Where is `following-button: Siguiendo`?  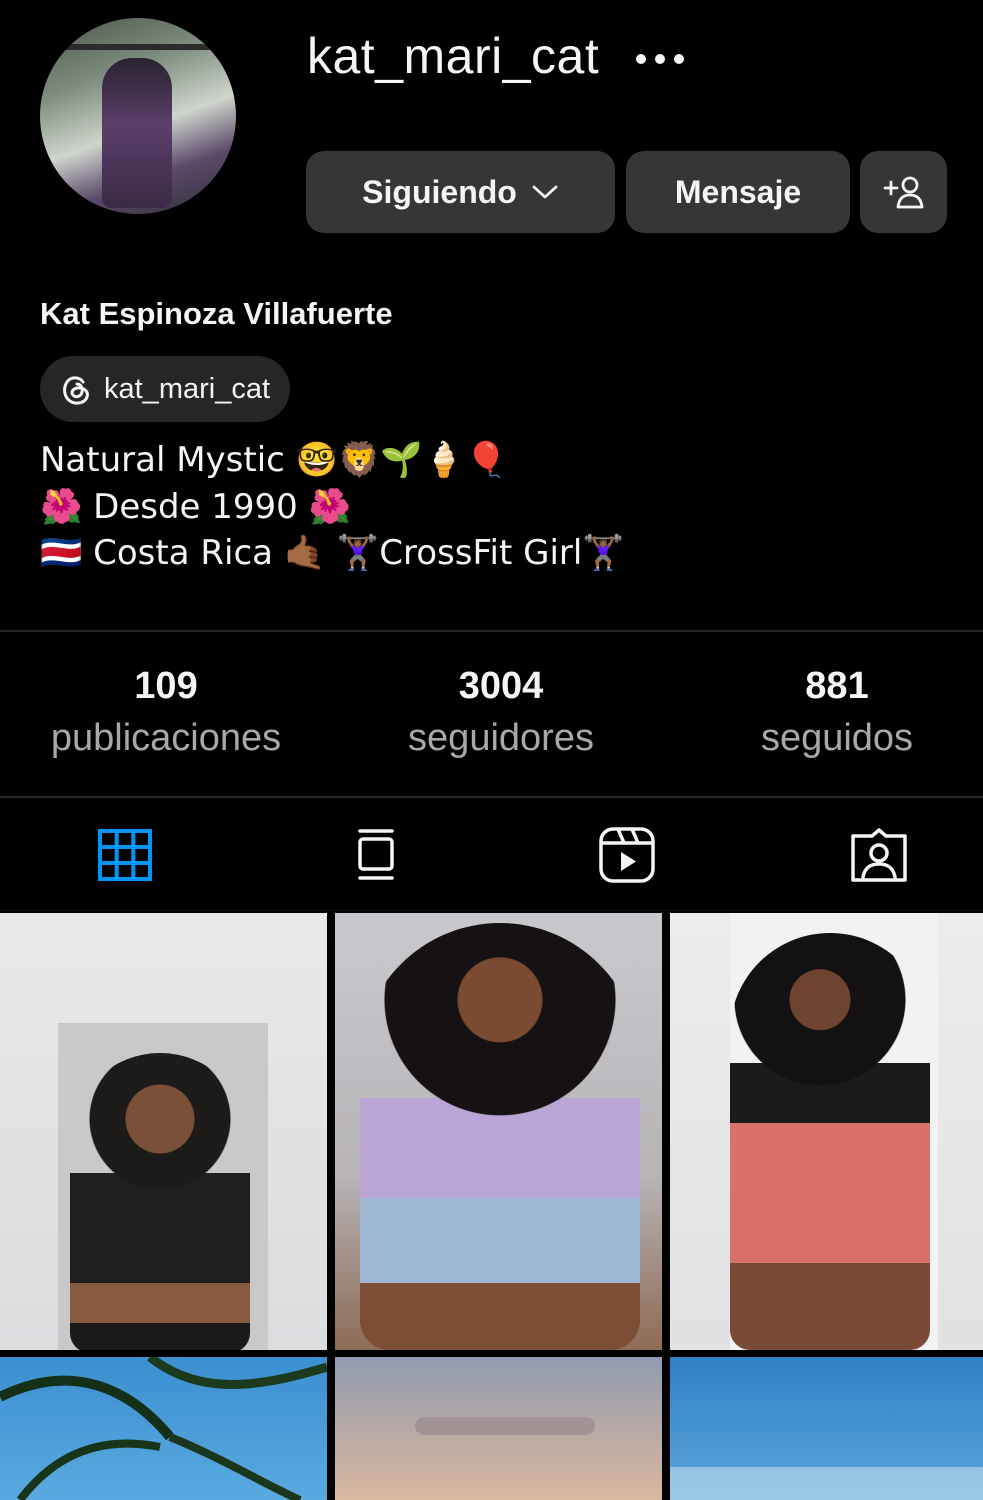 following-button: Siguiendo is located at coordinates (460, 192).